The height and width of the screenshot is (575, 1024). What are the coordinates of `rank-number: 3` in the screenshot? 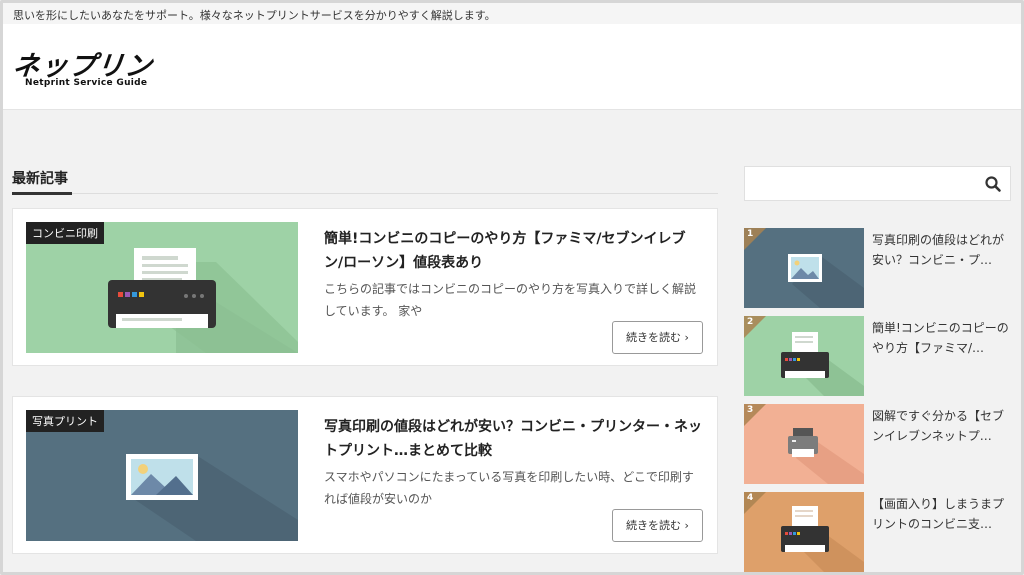 It's located at (750, 410).